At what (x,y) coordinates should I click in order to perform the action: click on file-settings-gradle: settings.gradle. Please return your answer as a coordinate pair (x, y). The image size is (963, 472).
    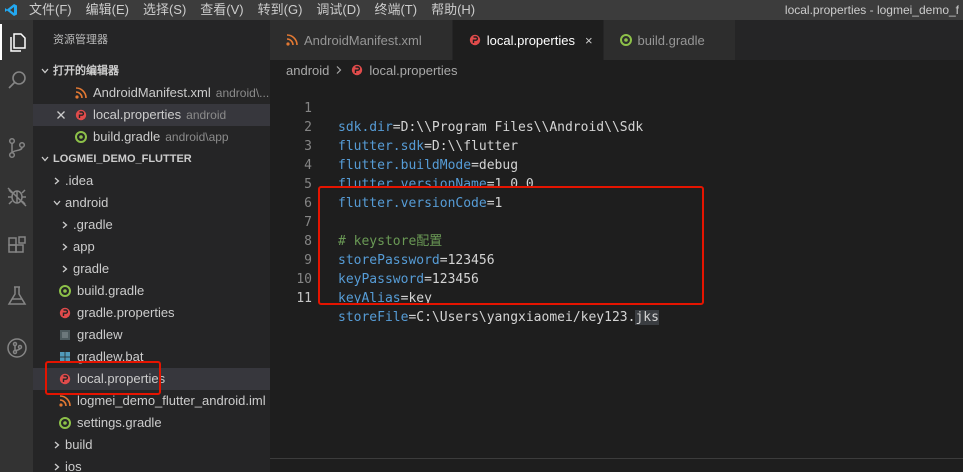
    Looking at the image, I should click on (151, 423).